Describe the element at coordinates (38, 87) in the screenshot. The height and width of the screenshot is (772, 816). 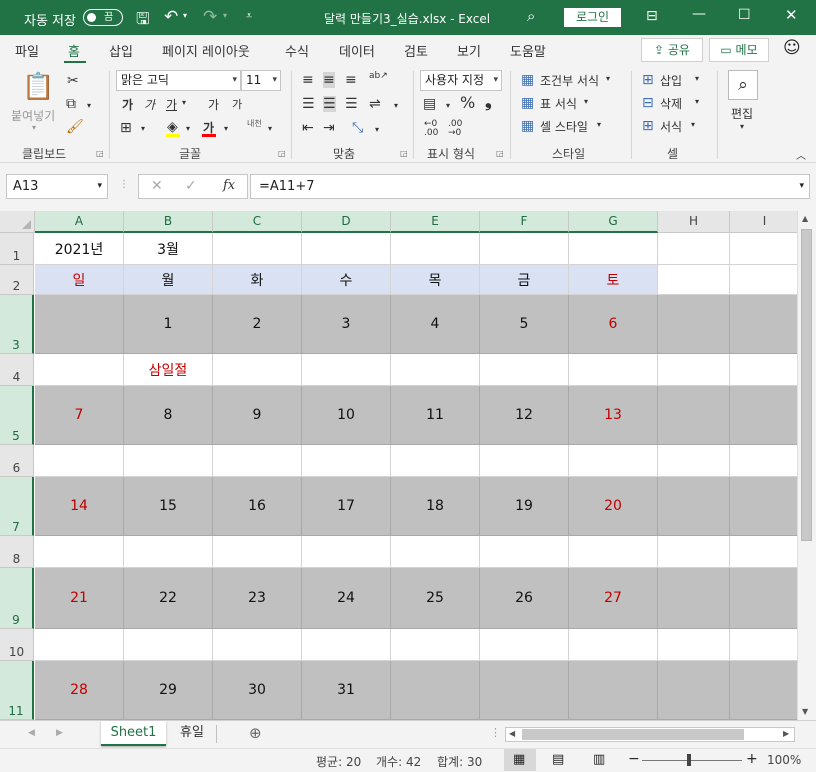
I see `paste-icon: 📋` at that location.